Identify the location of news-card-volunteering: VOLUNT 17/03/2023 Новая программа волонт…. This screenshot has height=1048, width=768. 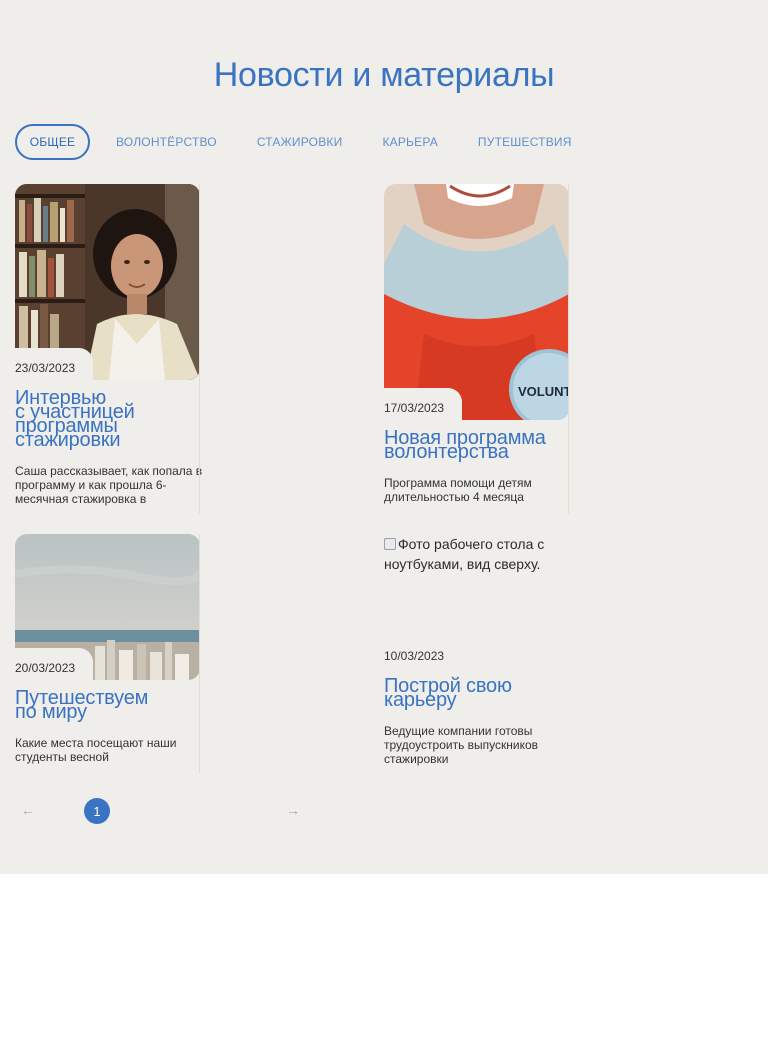
(476, 349).